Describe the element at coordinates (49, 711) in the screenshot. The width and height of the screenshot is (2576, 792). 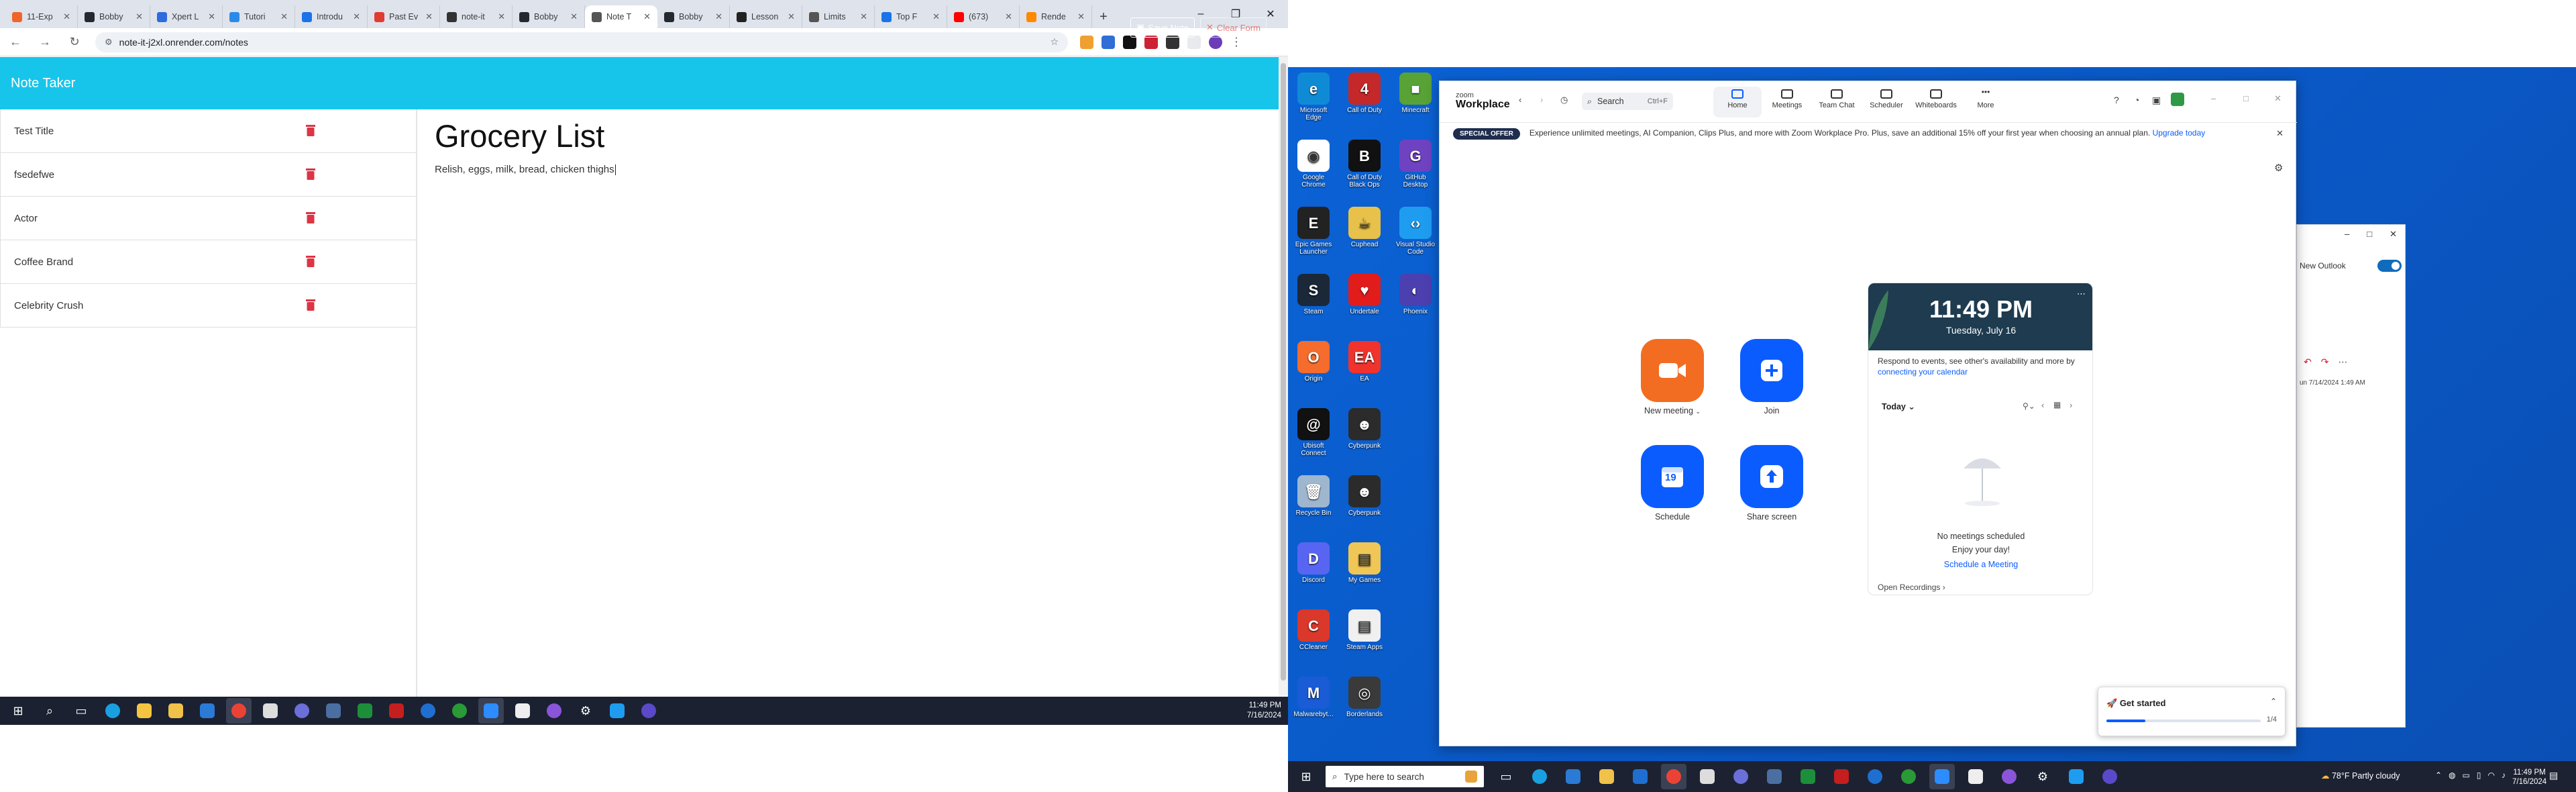
I see `search-icon: ⌕` at that location.